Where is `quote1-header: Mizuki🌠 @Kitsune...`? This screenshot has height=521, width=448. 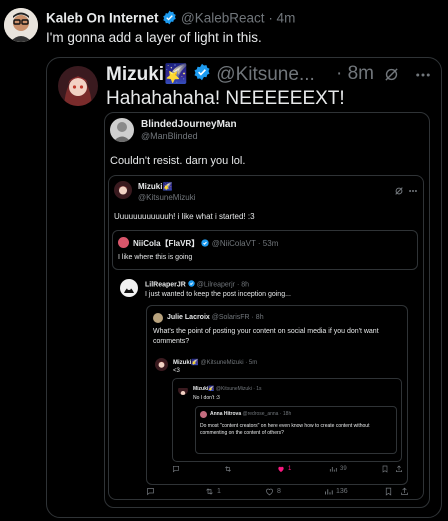
quote1-header: Mizuki🌠 @Kitsune... is located at coordinates (210, 75).